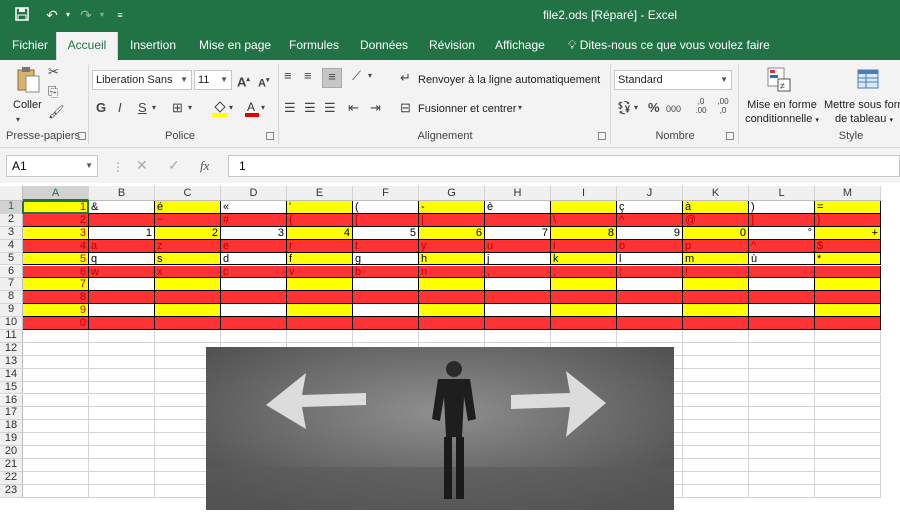  Describe the element at coordinates (452, 272) in the screenshot. I see `cell-g6: n` at that location.